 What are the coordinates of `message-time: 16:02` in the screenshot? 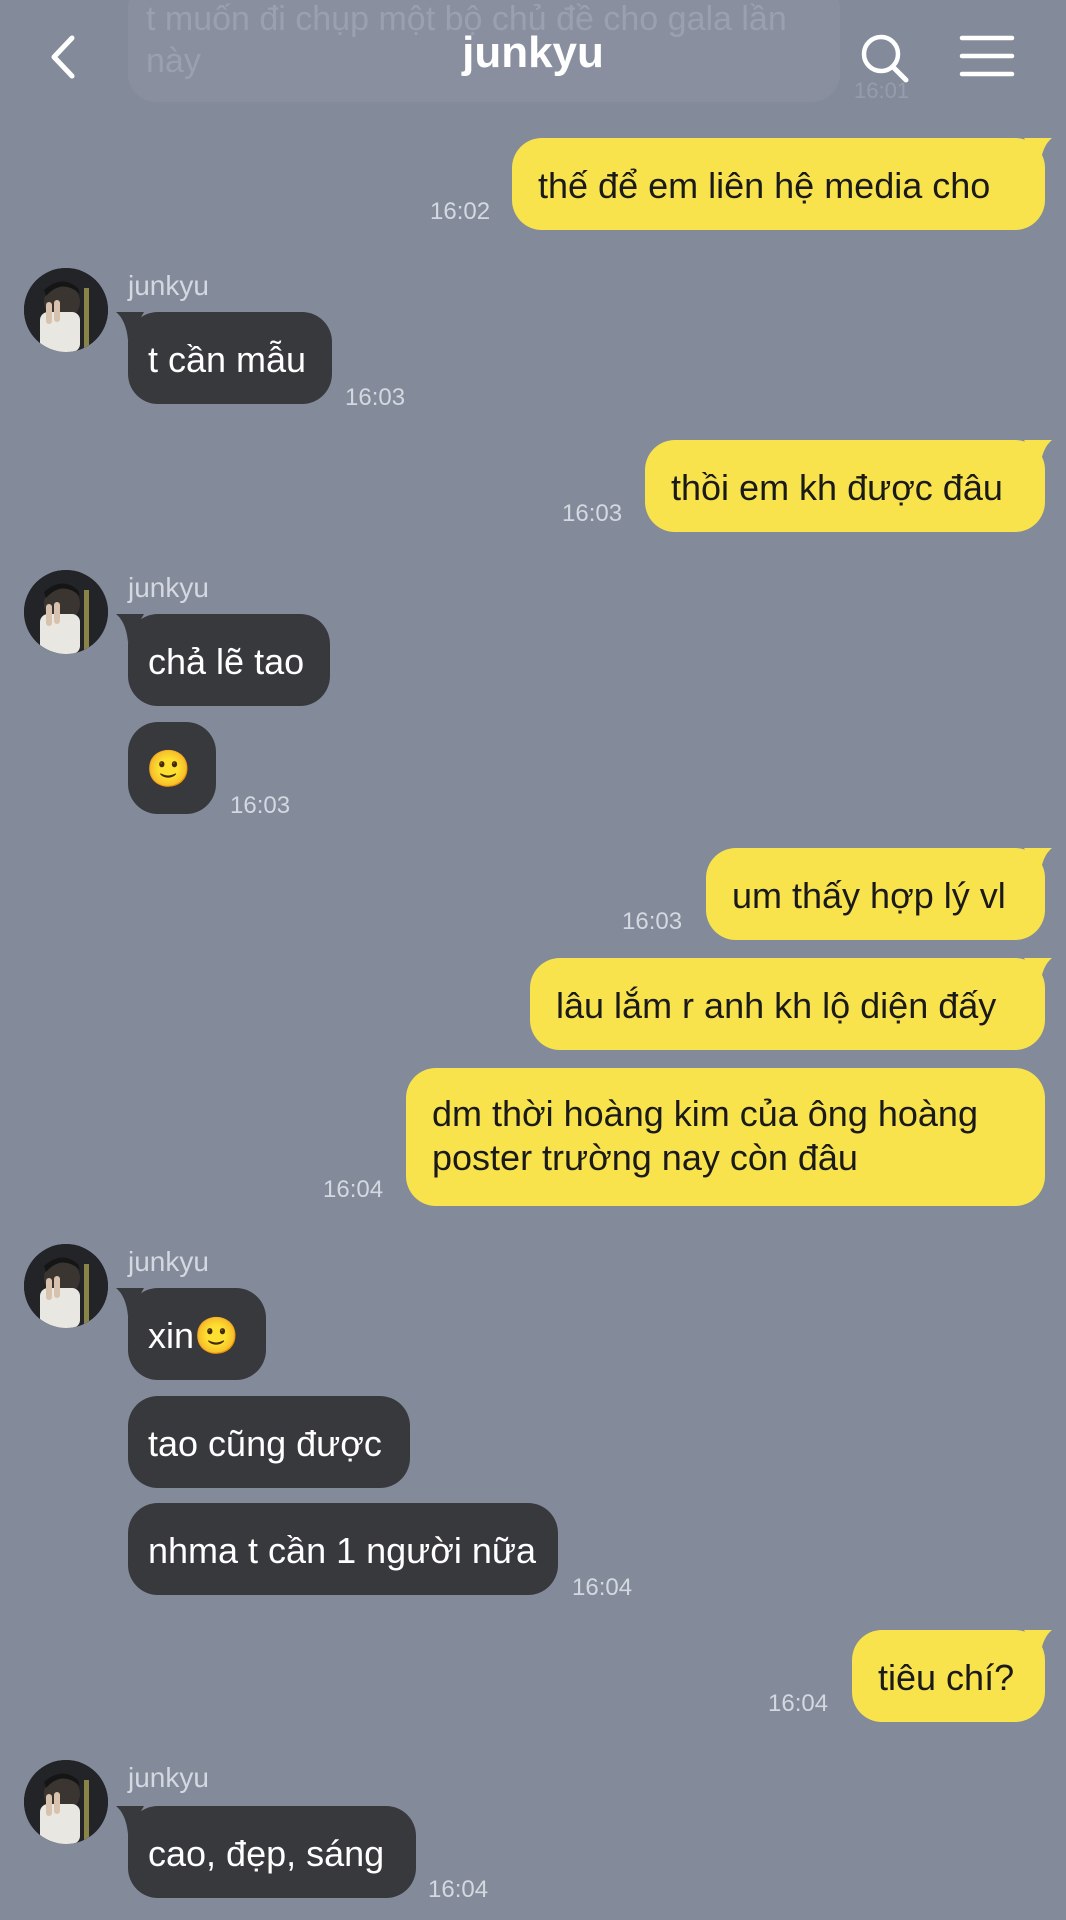 It's located at (460, 211).